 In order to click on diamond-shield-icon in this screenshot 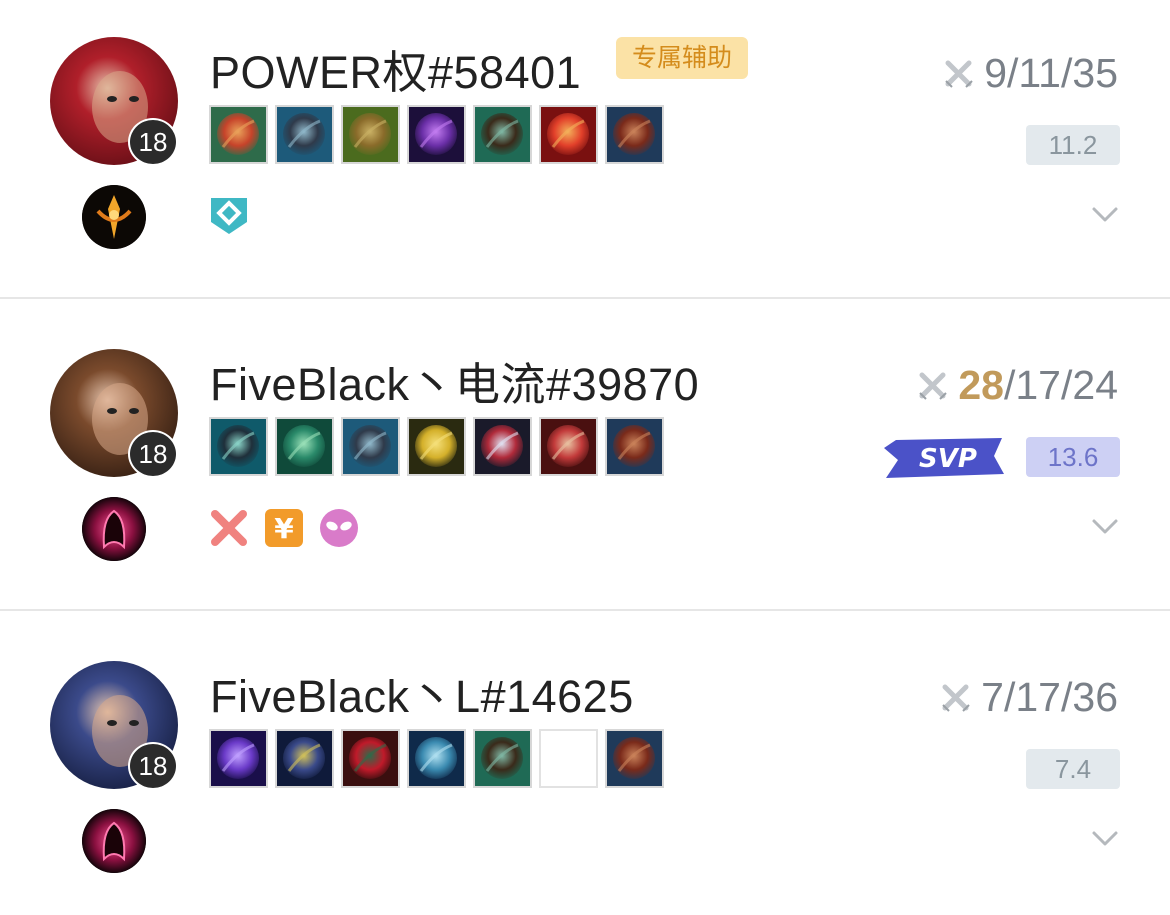, I will do `click(229, 218)`.